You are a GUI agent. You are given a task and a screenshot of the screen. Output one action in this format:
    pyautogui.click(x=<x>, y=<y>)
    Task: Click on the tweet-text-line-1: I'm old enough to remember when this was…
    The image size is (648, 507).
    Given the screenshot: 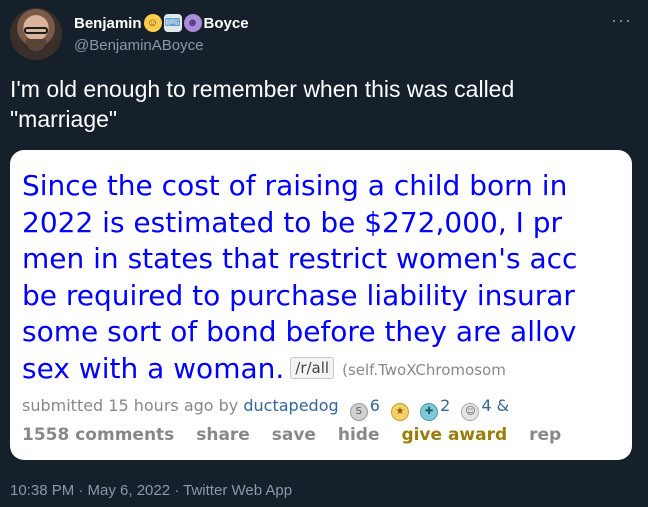 What is the action you would take?
    pyautogui.click(x=262, y=89)
    